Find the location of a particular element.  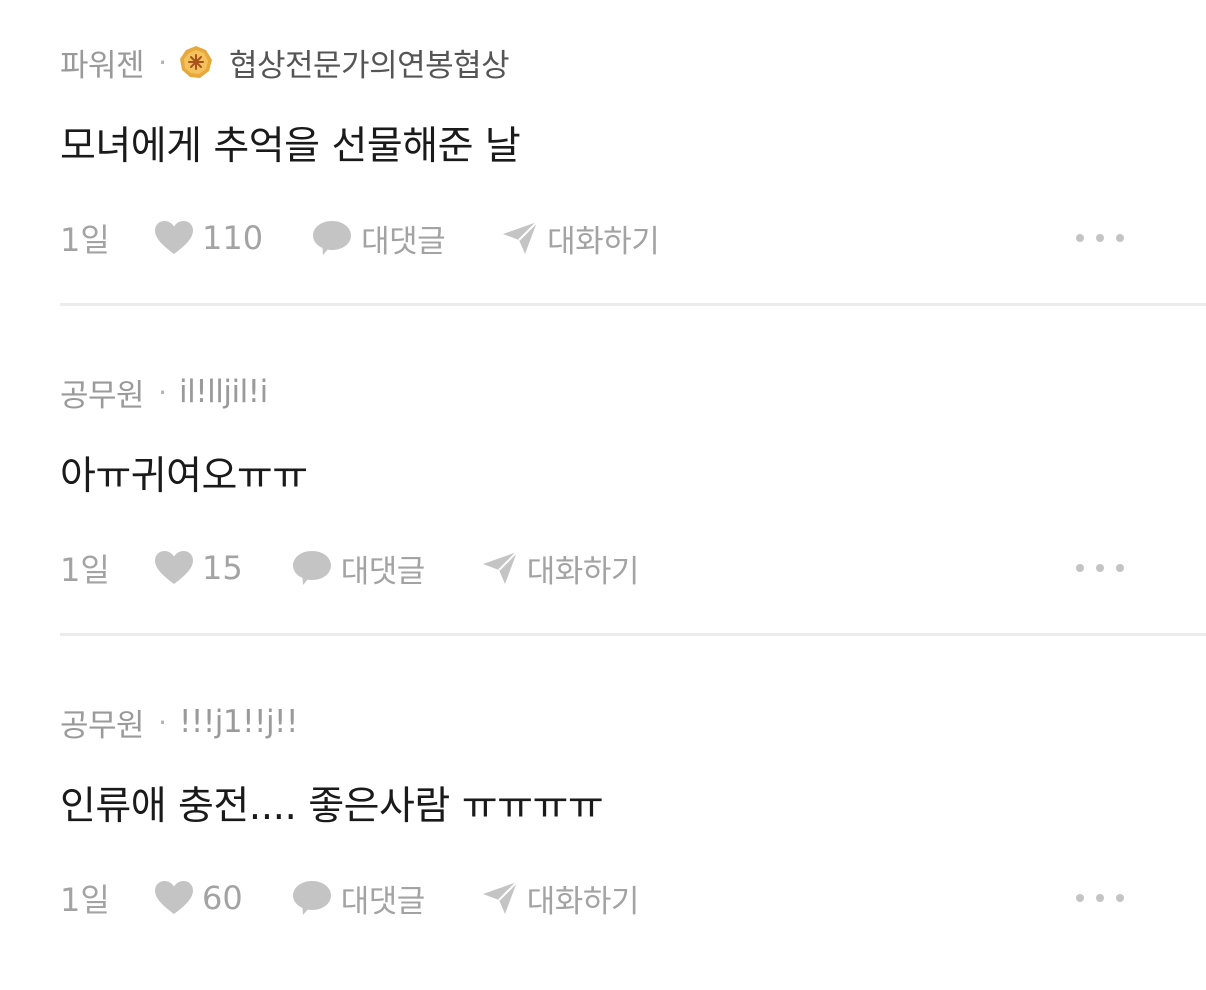

comment-actions: 1일 110 대댓글 대화하기 is located at coordinates (633, 238).